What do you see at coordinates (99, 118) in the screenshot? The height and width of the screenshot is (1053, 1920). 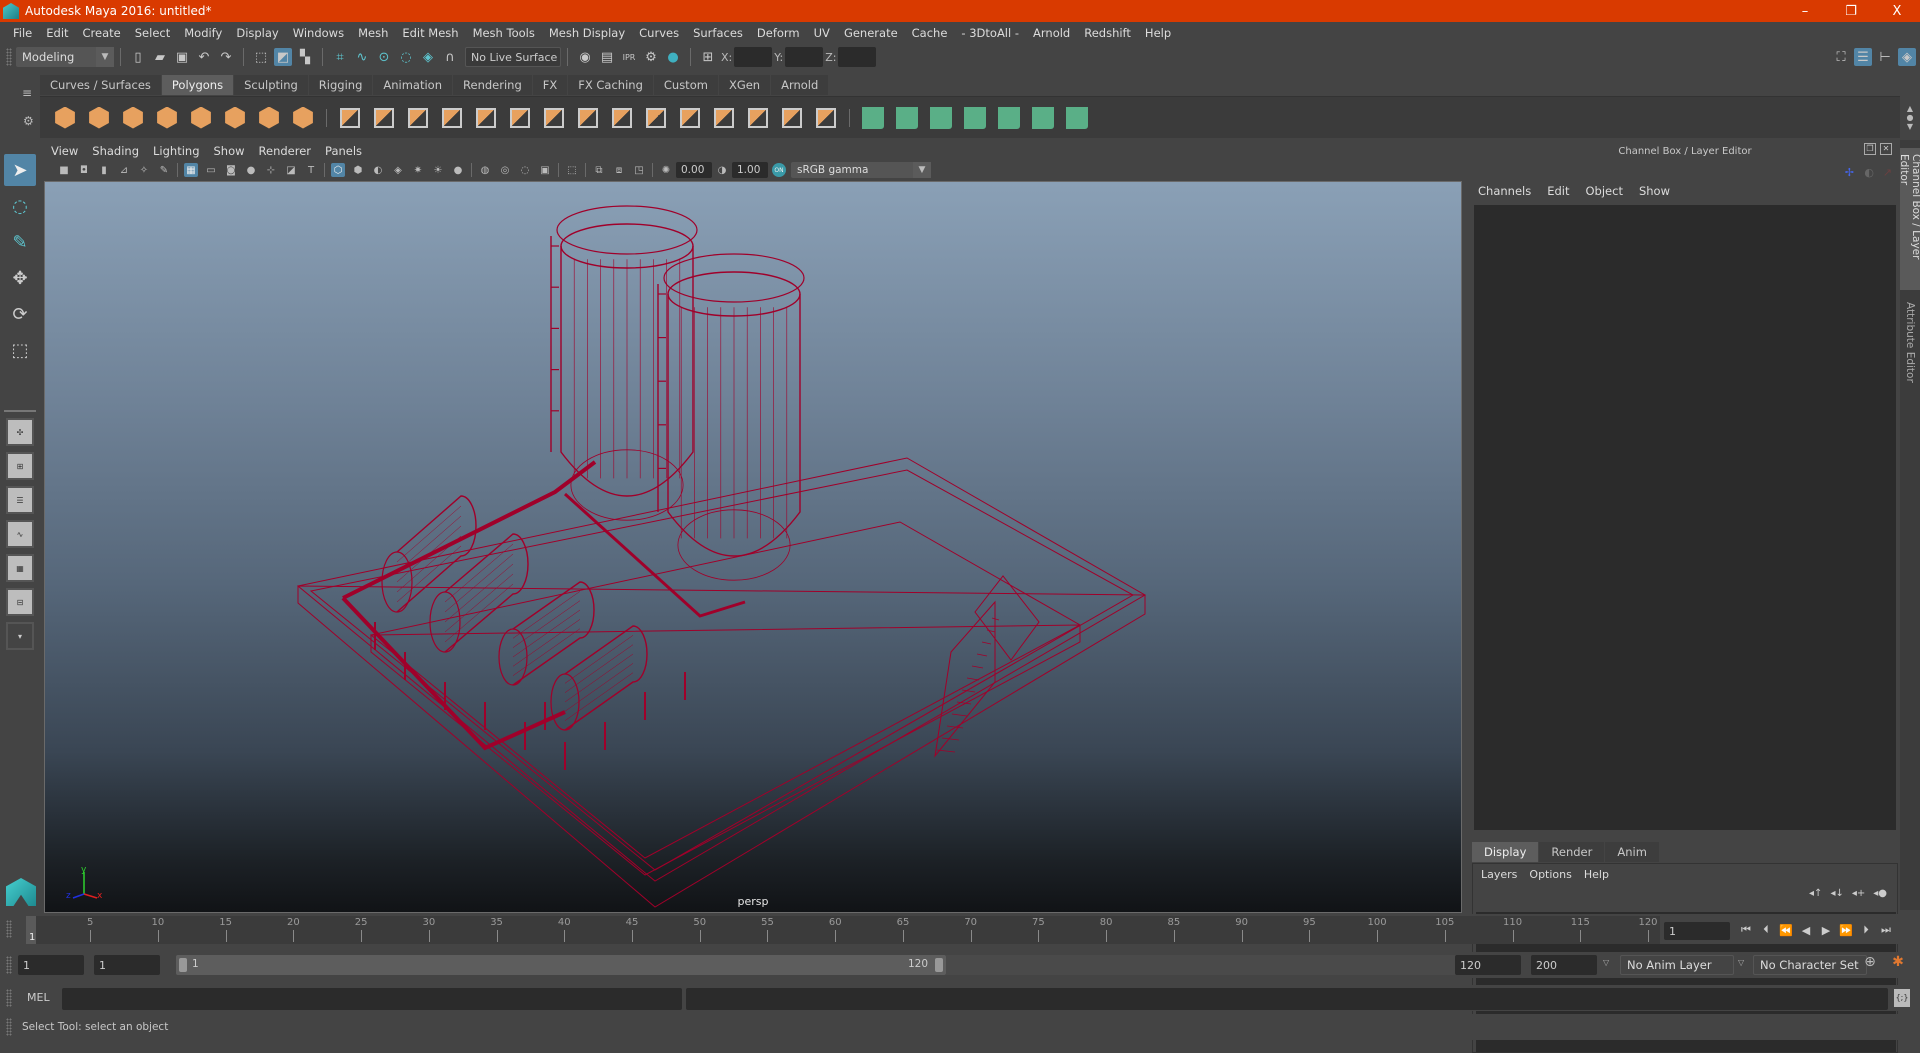 I see `cube-icon` at bounding box center [99, 118].